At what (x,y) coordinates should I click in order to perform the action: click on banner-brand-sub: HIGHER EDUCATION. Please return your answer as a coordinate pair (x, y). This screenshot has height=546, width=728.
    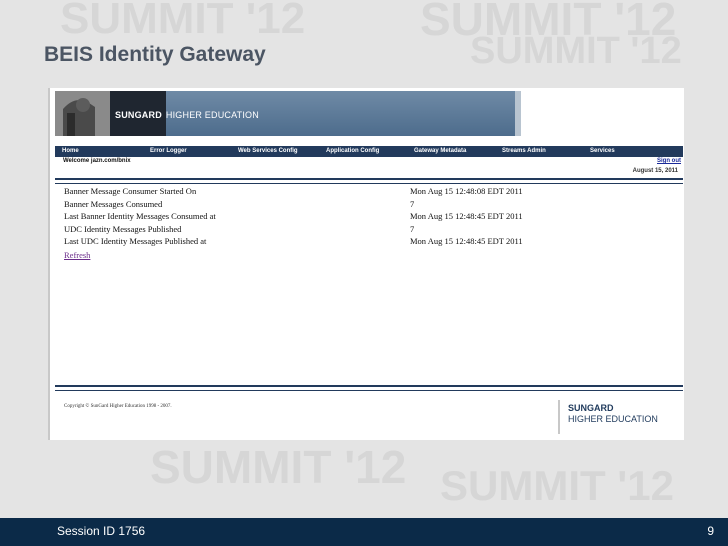
    Looking at the image, I should click on (212, 115).